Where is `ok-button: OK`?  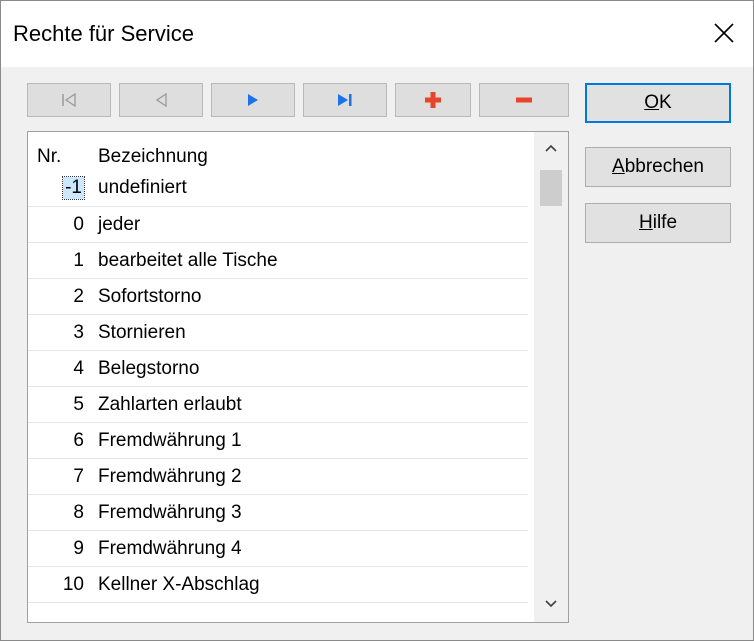 ok-button: OK is located at coordinates (658, 103).